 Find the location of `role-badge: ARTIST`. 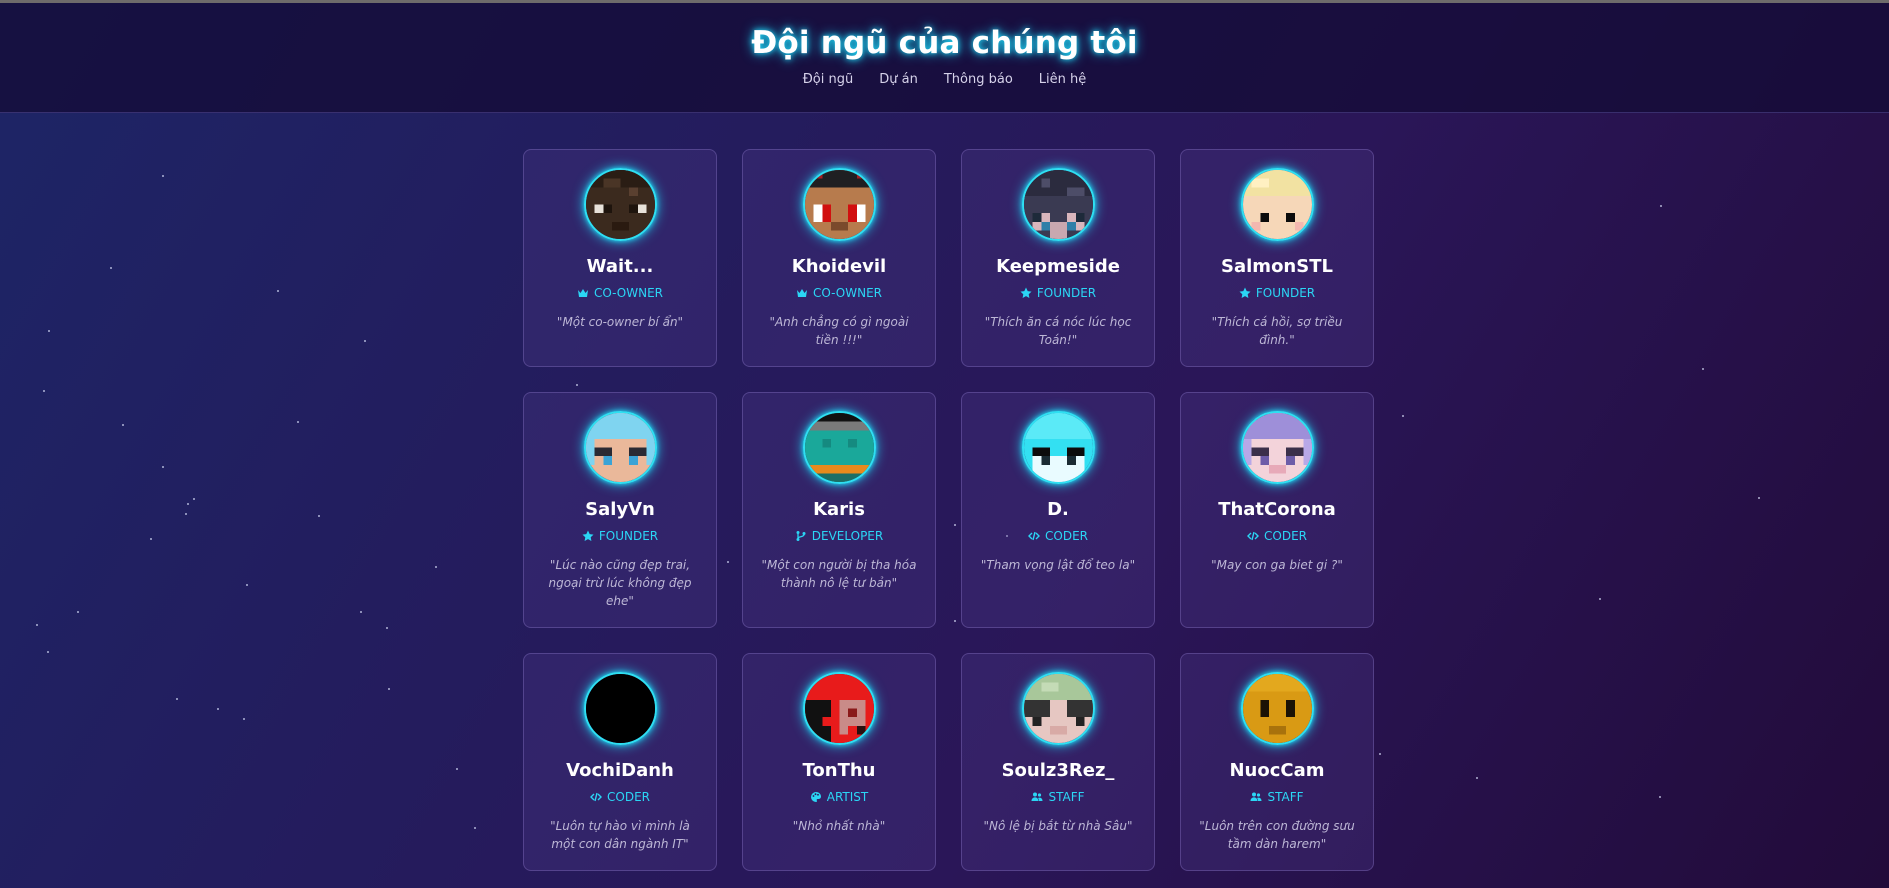

role-badge: ARTIST is located at coordinates (839, 797).